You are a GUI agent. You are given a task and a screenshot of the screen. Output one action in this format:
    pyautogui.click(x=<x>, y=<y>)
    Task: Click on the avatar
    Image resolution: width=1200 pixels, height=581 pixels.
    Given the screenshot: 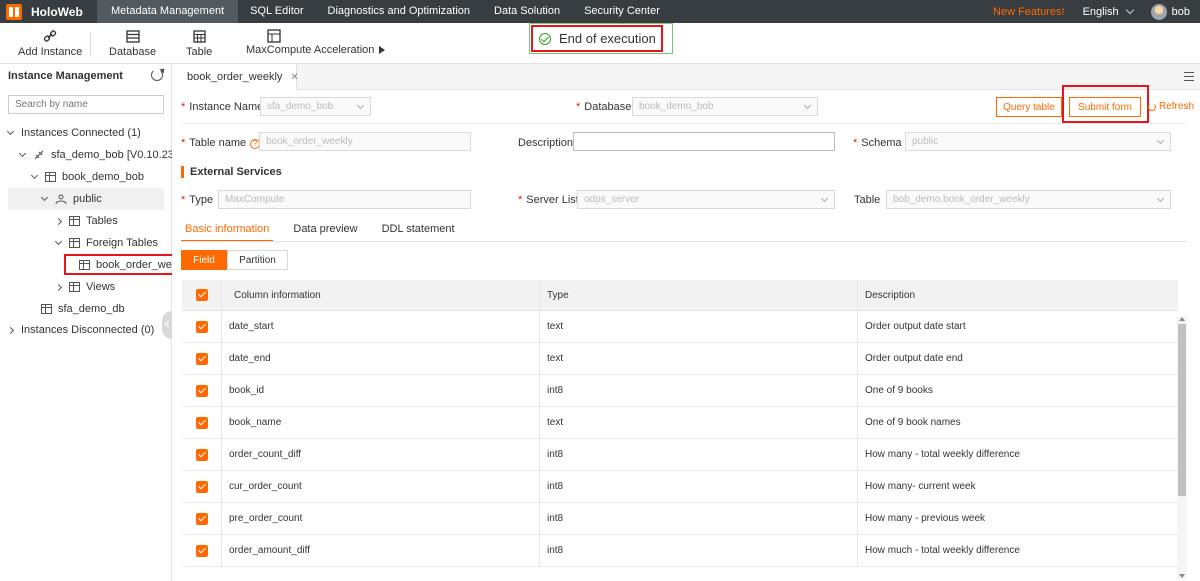 What is the action you would take?
    pyautogui.click(x=1158, y=11)
    